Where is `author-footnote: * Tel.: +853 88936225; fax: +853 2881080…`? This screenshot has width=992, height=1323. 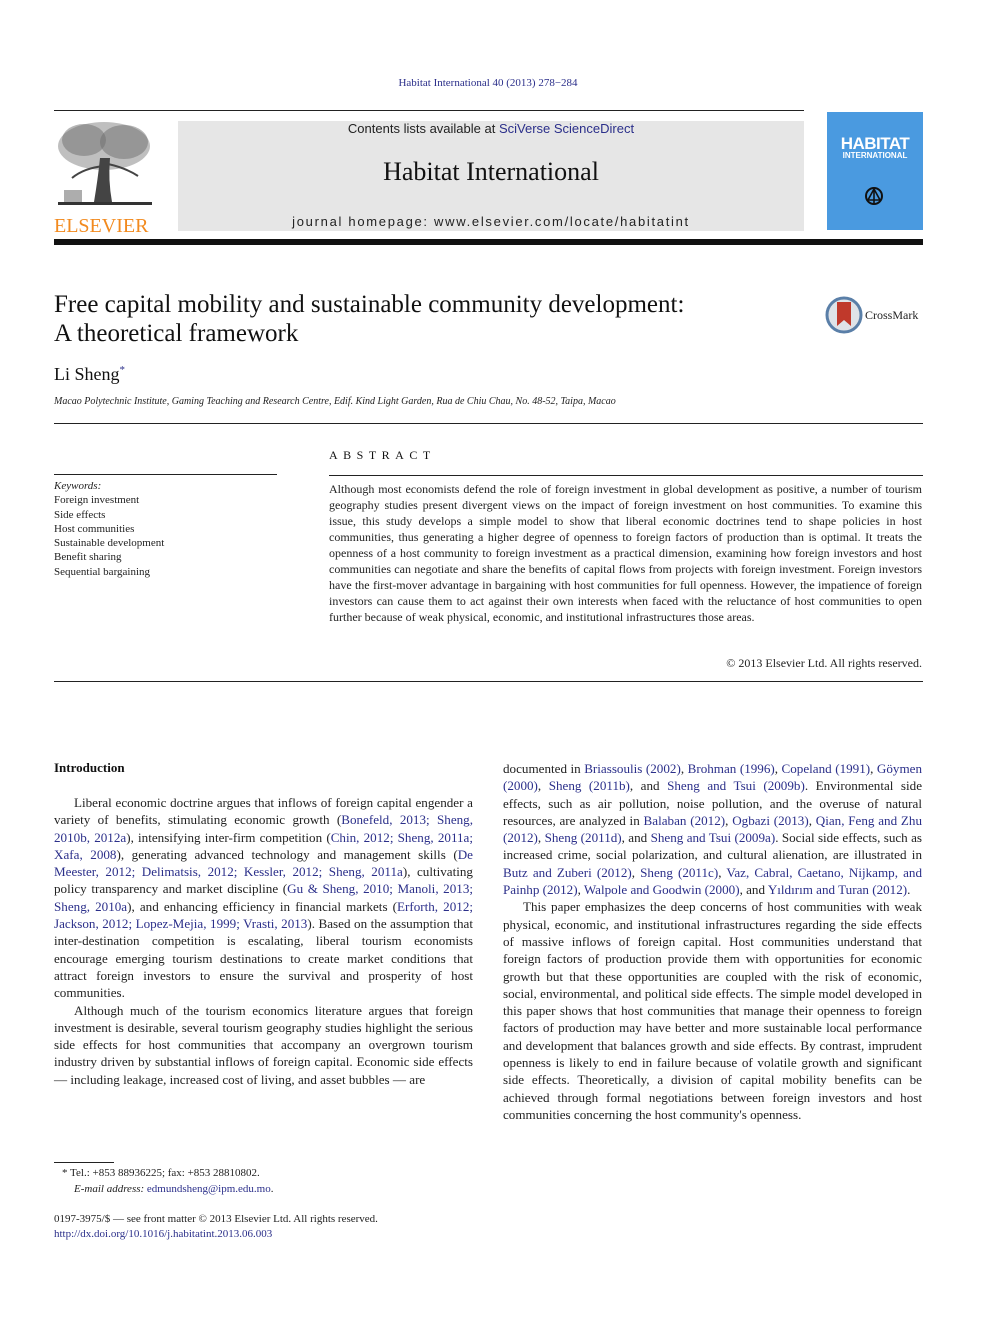 author-footnote: * Tel.: +853 88936225; fax: +853 2881080… is located at coordinates (163, 1181).